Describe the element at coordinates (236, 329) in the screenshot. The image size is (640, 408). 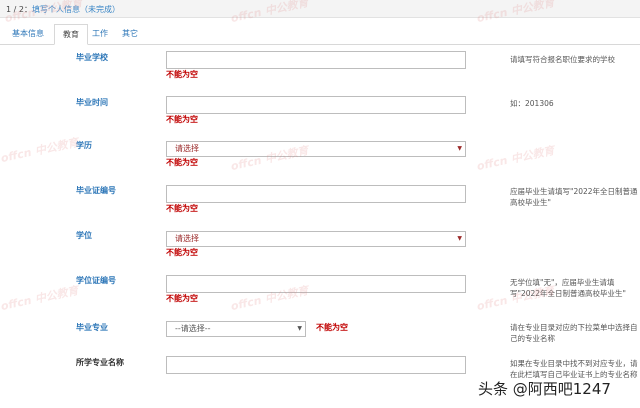
I see `major-select: --请选择-- ▼` at that location.